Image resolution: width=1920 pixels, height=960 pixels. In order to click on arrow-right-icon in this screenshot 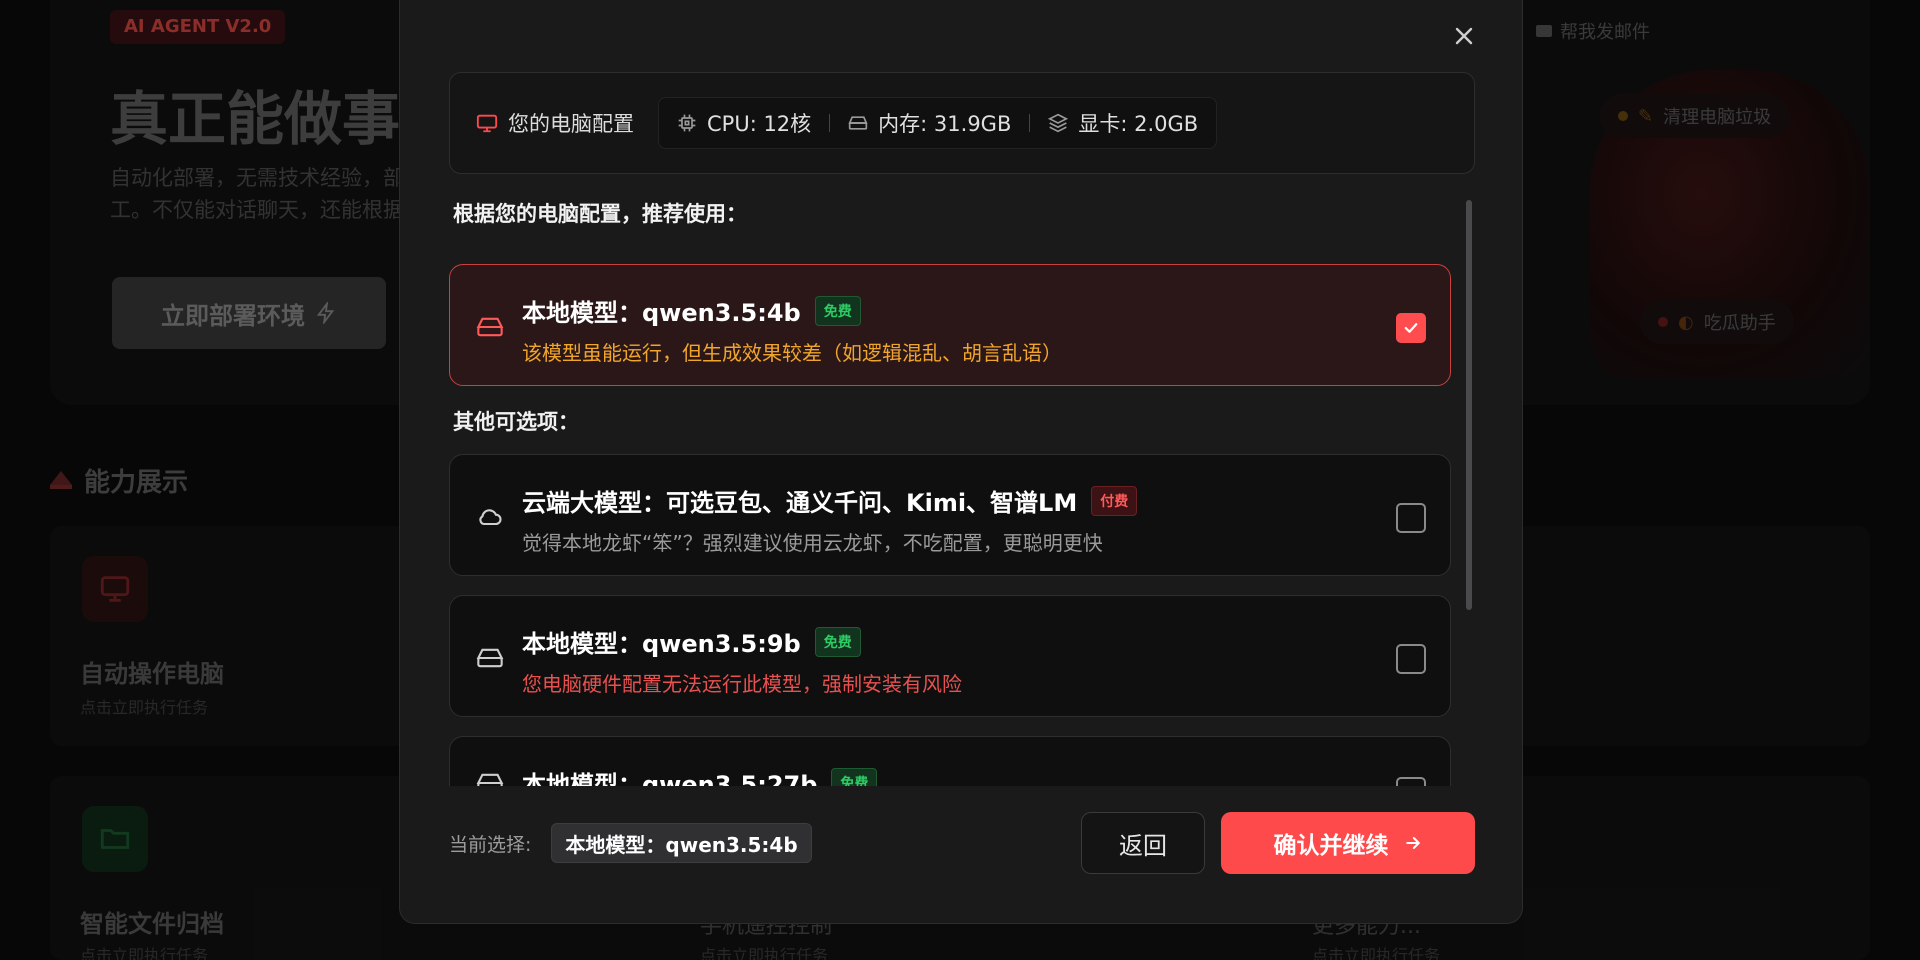, I will do `click(1412, 843)`.